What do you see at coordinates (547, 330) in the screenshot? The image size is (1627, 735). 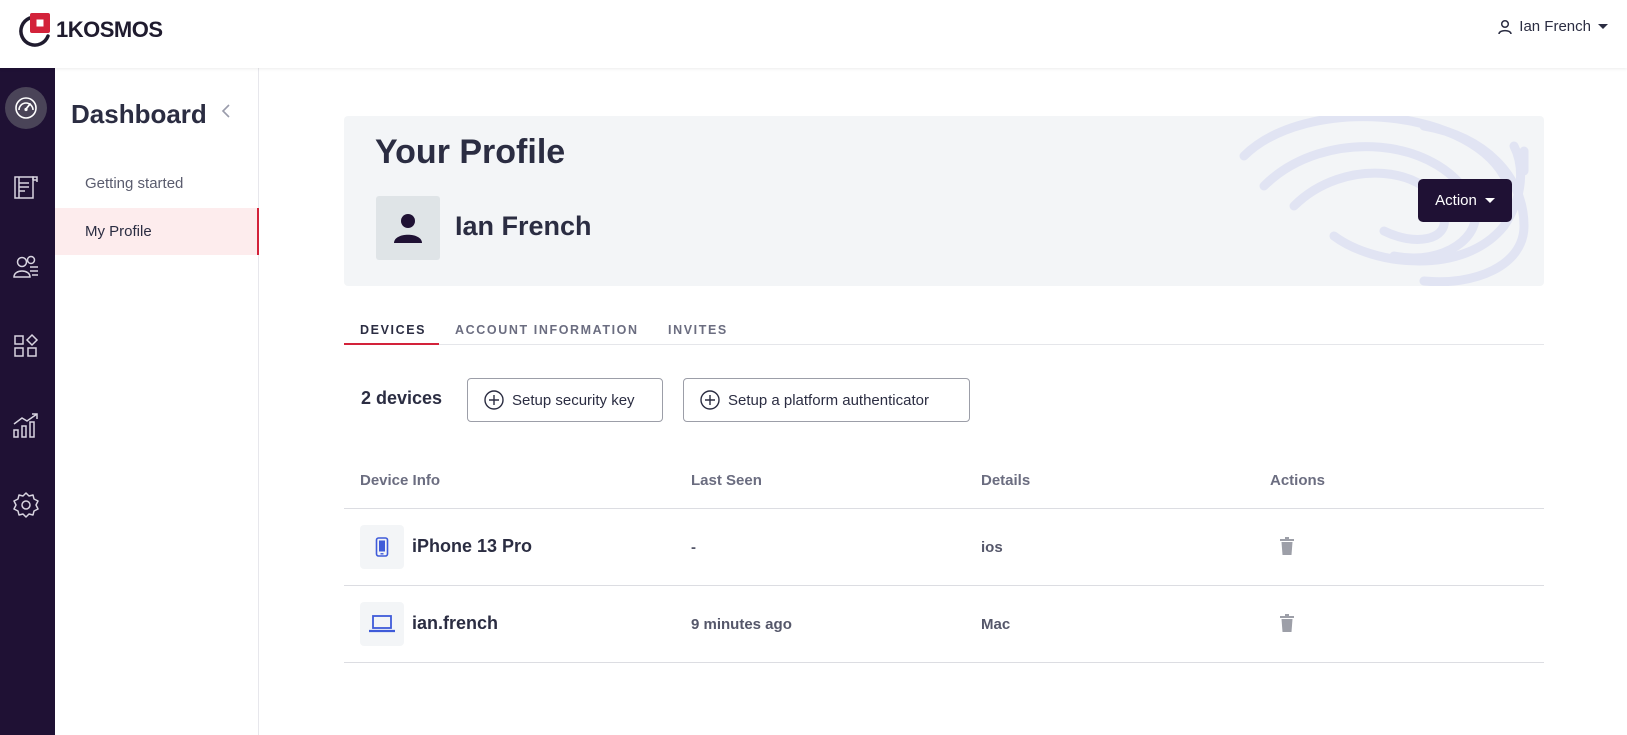 I see `tab-account-information: ACCOUNT INFORMATION` at bounding box center [547, 330].